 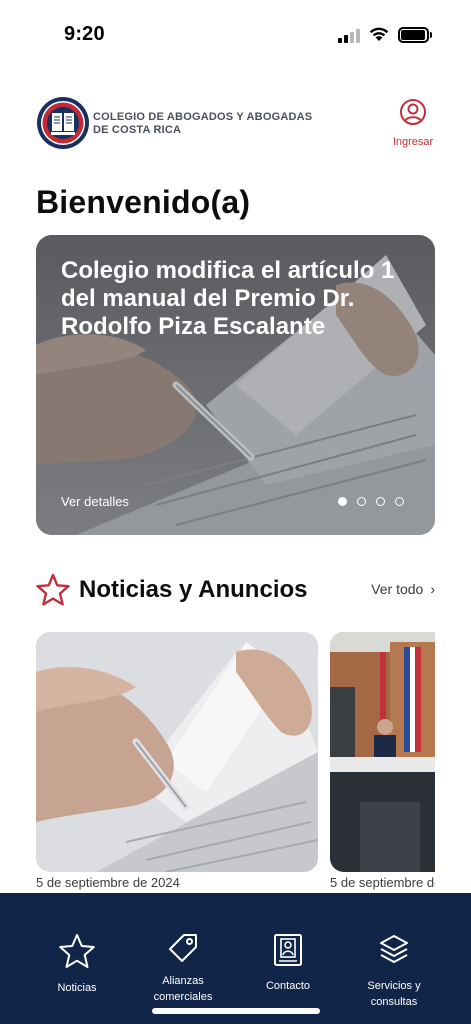 I want to click on news-section-header: Noticias y Anuncios Ver todo ›, so click(x=235, y=591).